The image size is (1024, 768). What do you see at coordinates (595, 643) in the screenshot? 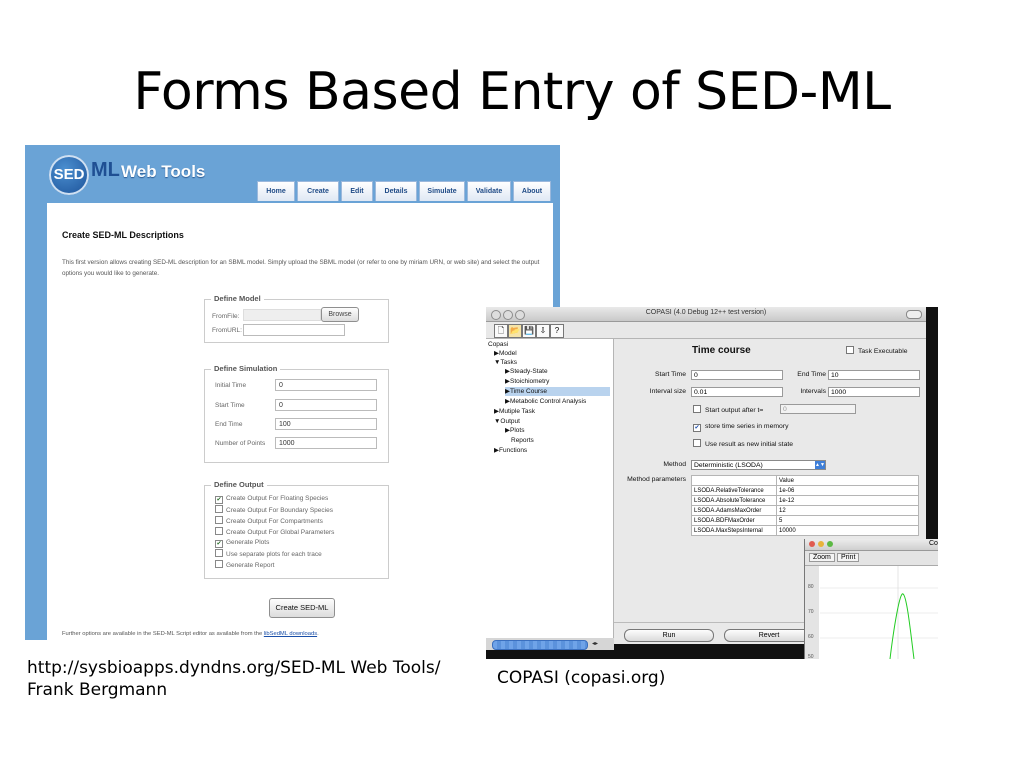
I see `scroll-arrows-icon: ◂▸` at bounding box center [595, 643].